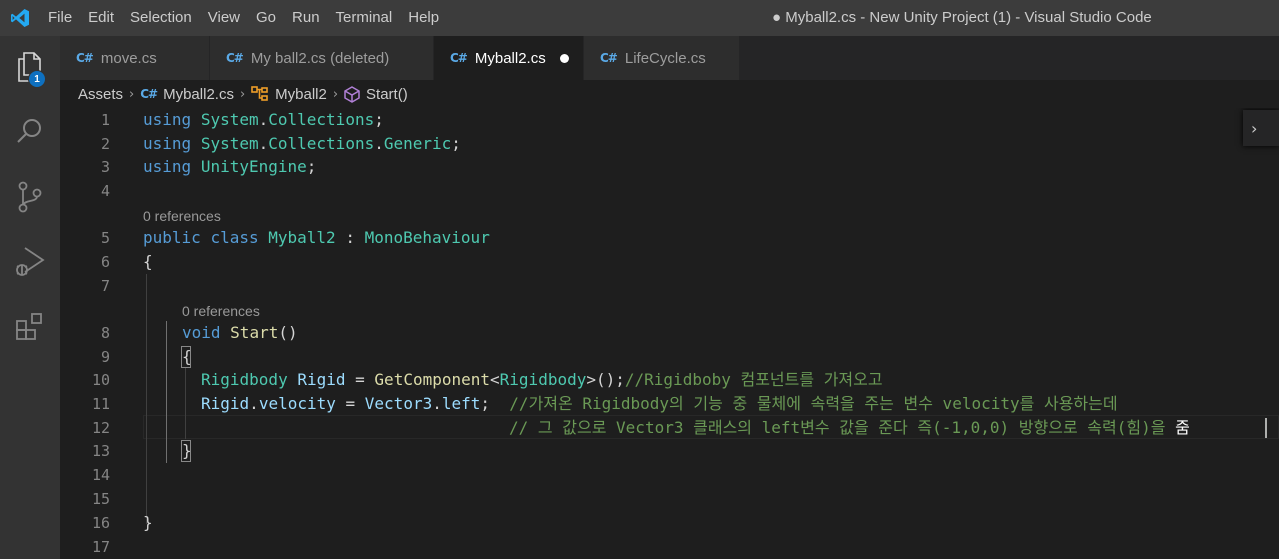 This screenshot has width=1279, height=559. I want to click on tab-my-ball2-deleted: C# My ball2.cs (deleted), so click(322, 58).